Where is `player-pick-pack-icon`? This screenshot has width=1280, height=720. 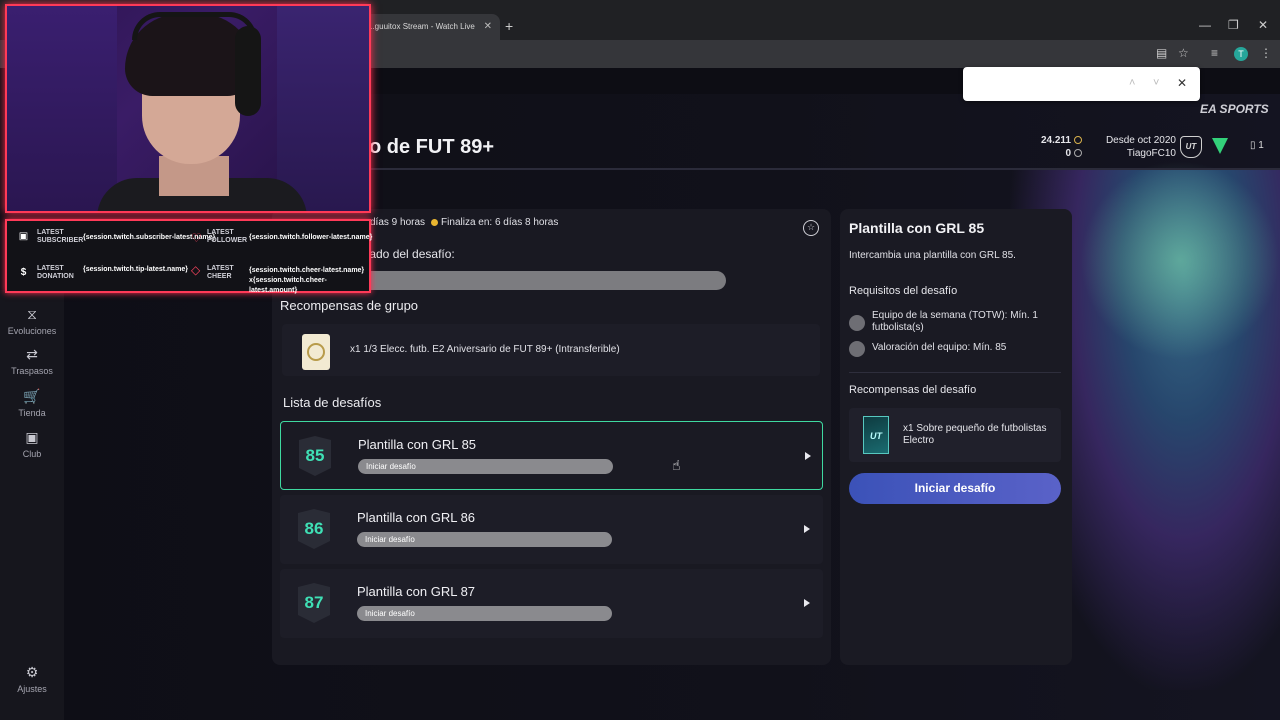 player-pick-pack-icon is located at coordinates (316, 352).